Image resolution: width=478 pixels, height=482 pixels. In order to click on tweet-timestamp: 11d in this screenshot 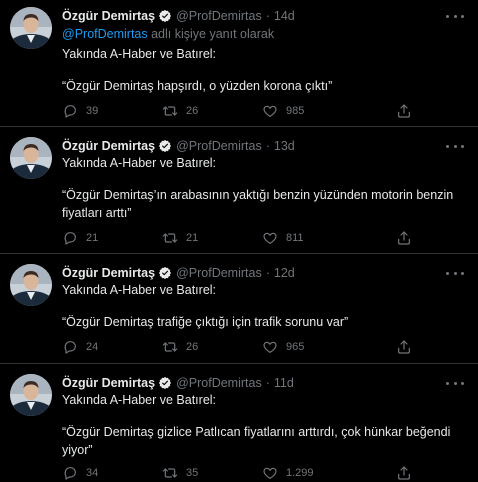, I will do `click(284, 383)`.